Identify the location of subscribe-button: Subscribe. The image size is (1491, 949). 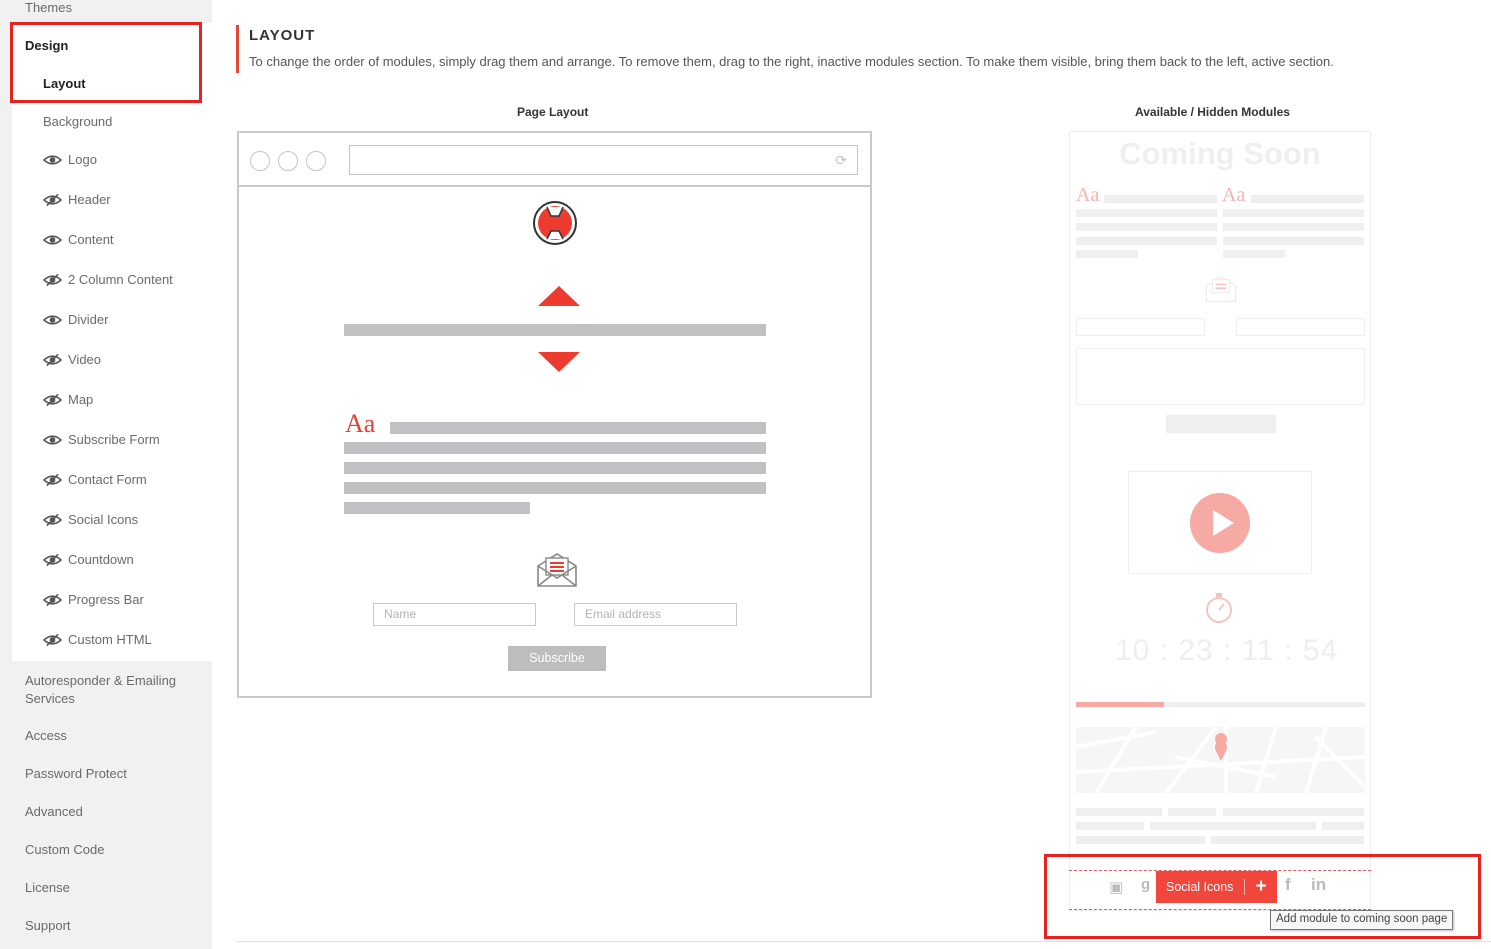
(557, 658).